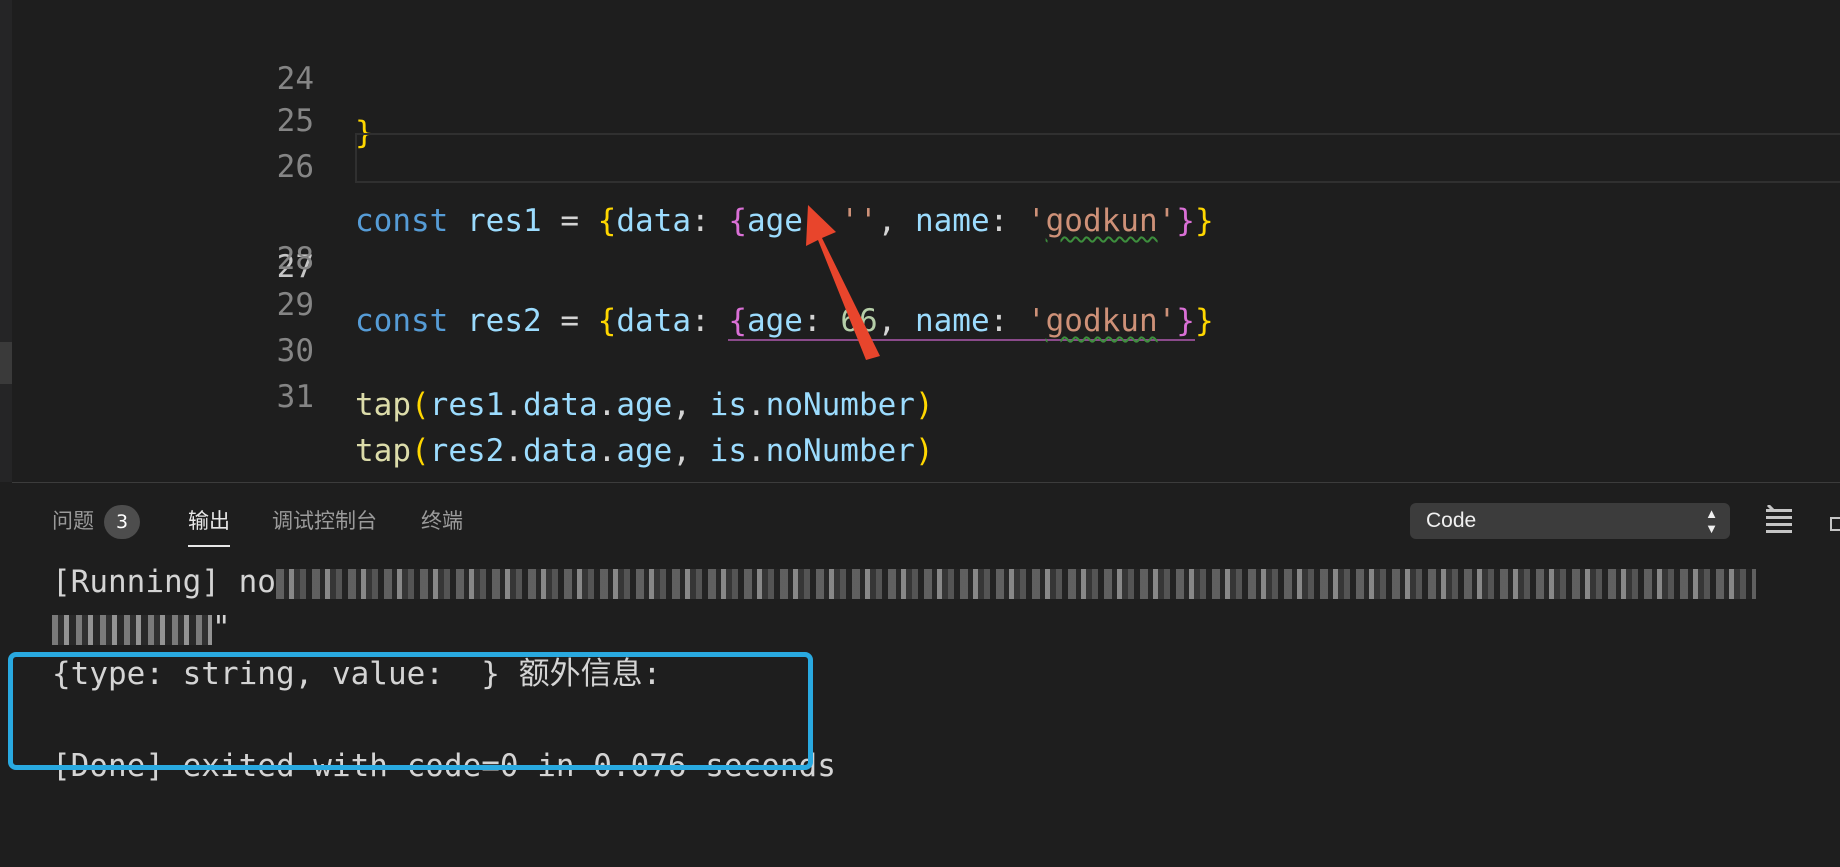 This screenshot has width=1840, height=867. What do you see at coordinates (843, 282) in the screenshot?
I see `annotation-arrow` at bounding box center [843, 282].